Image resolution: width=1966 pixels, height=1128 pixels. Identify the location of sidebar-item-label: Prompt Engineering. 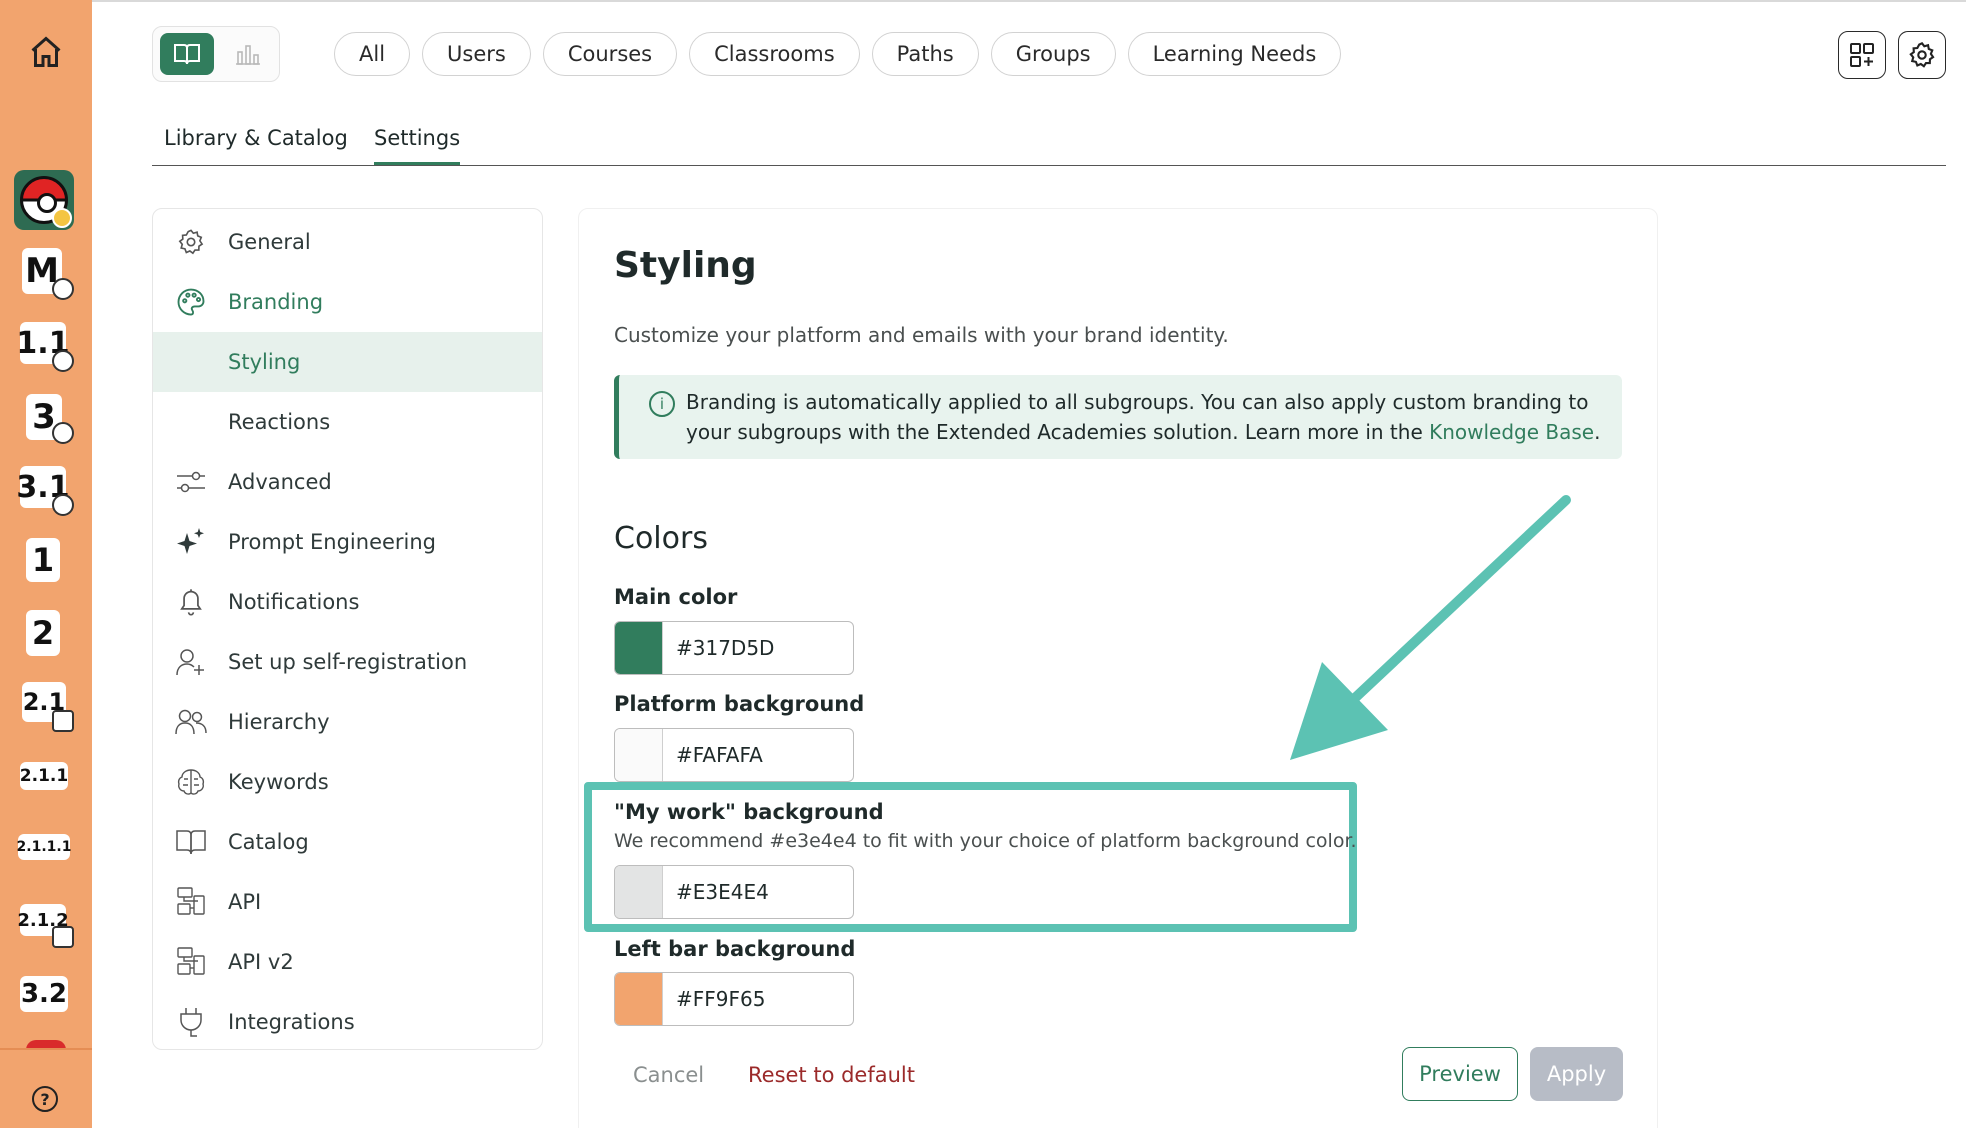
(332, 542).